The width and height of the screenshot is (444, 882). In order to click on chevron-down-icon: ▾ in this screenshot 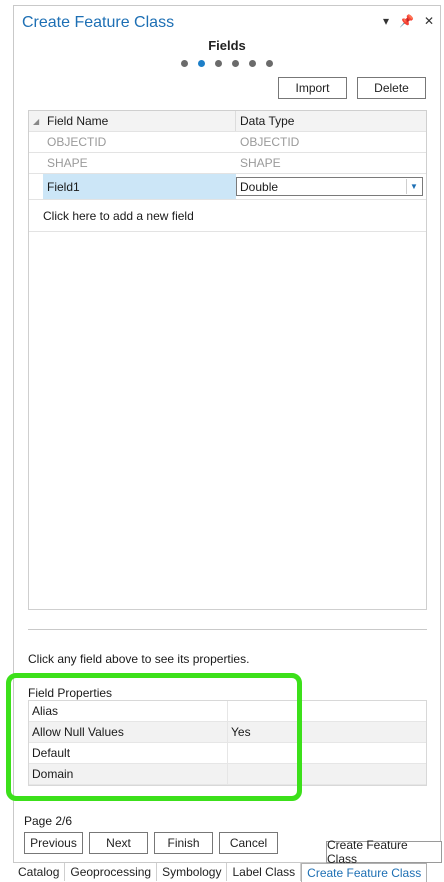, I will do `click(386, 21)`.